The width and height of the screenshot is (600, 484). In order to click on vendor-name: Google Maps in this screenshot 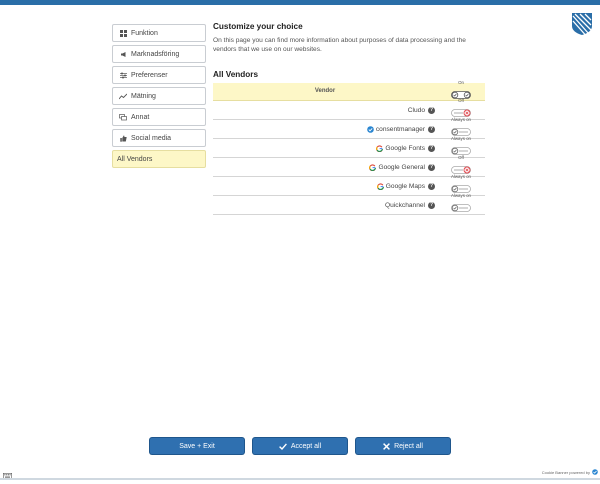, I will do `click(405, 186)`.